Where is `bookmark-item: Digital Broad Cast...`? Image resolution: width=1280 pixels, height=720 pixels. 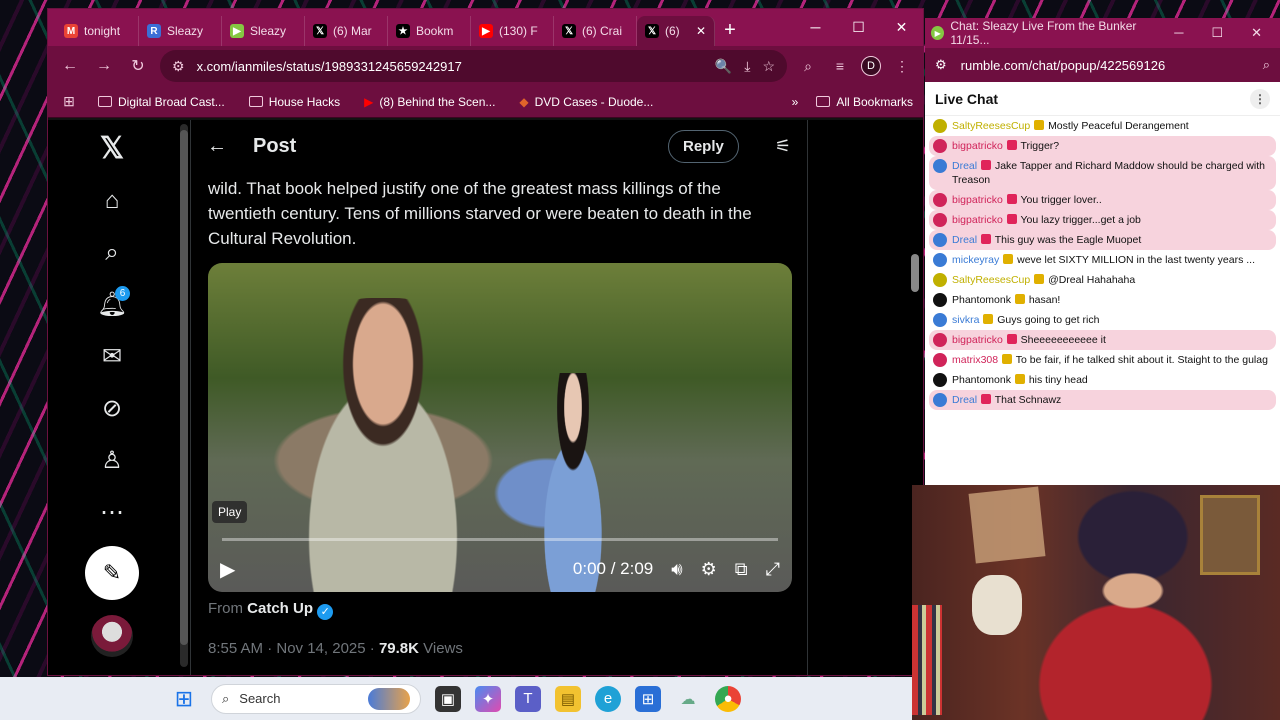 bookmark-item: Digital Broad Cast... is located at coordinates (161, 102).